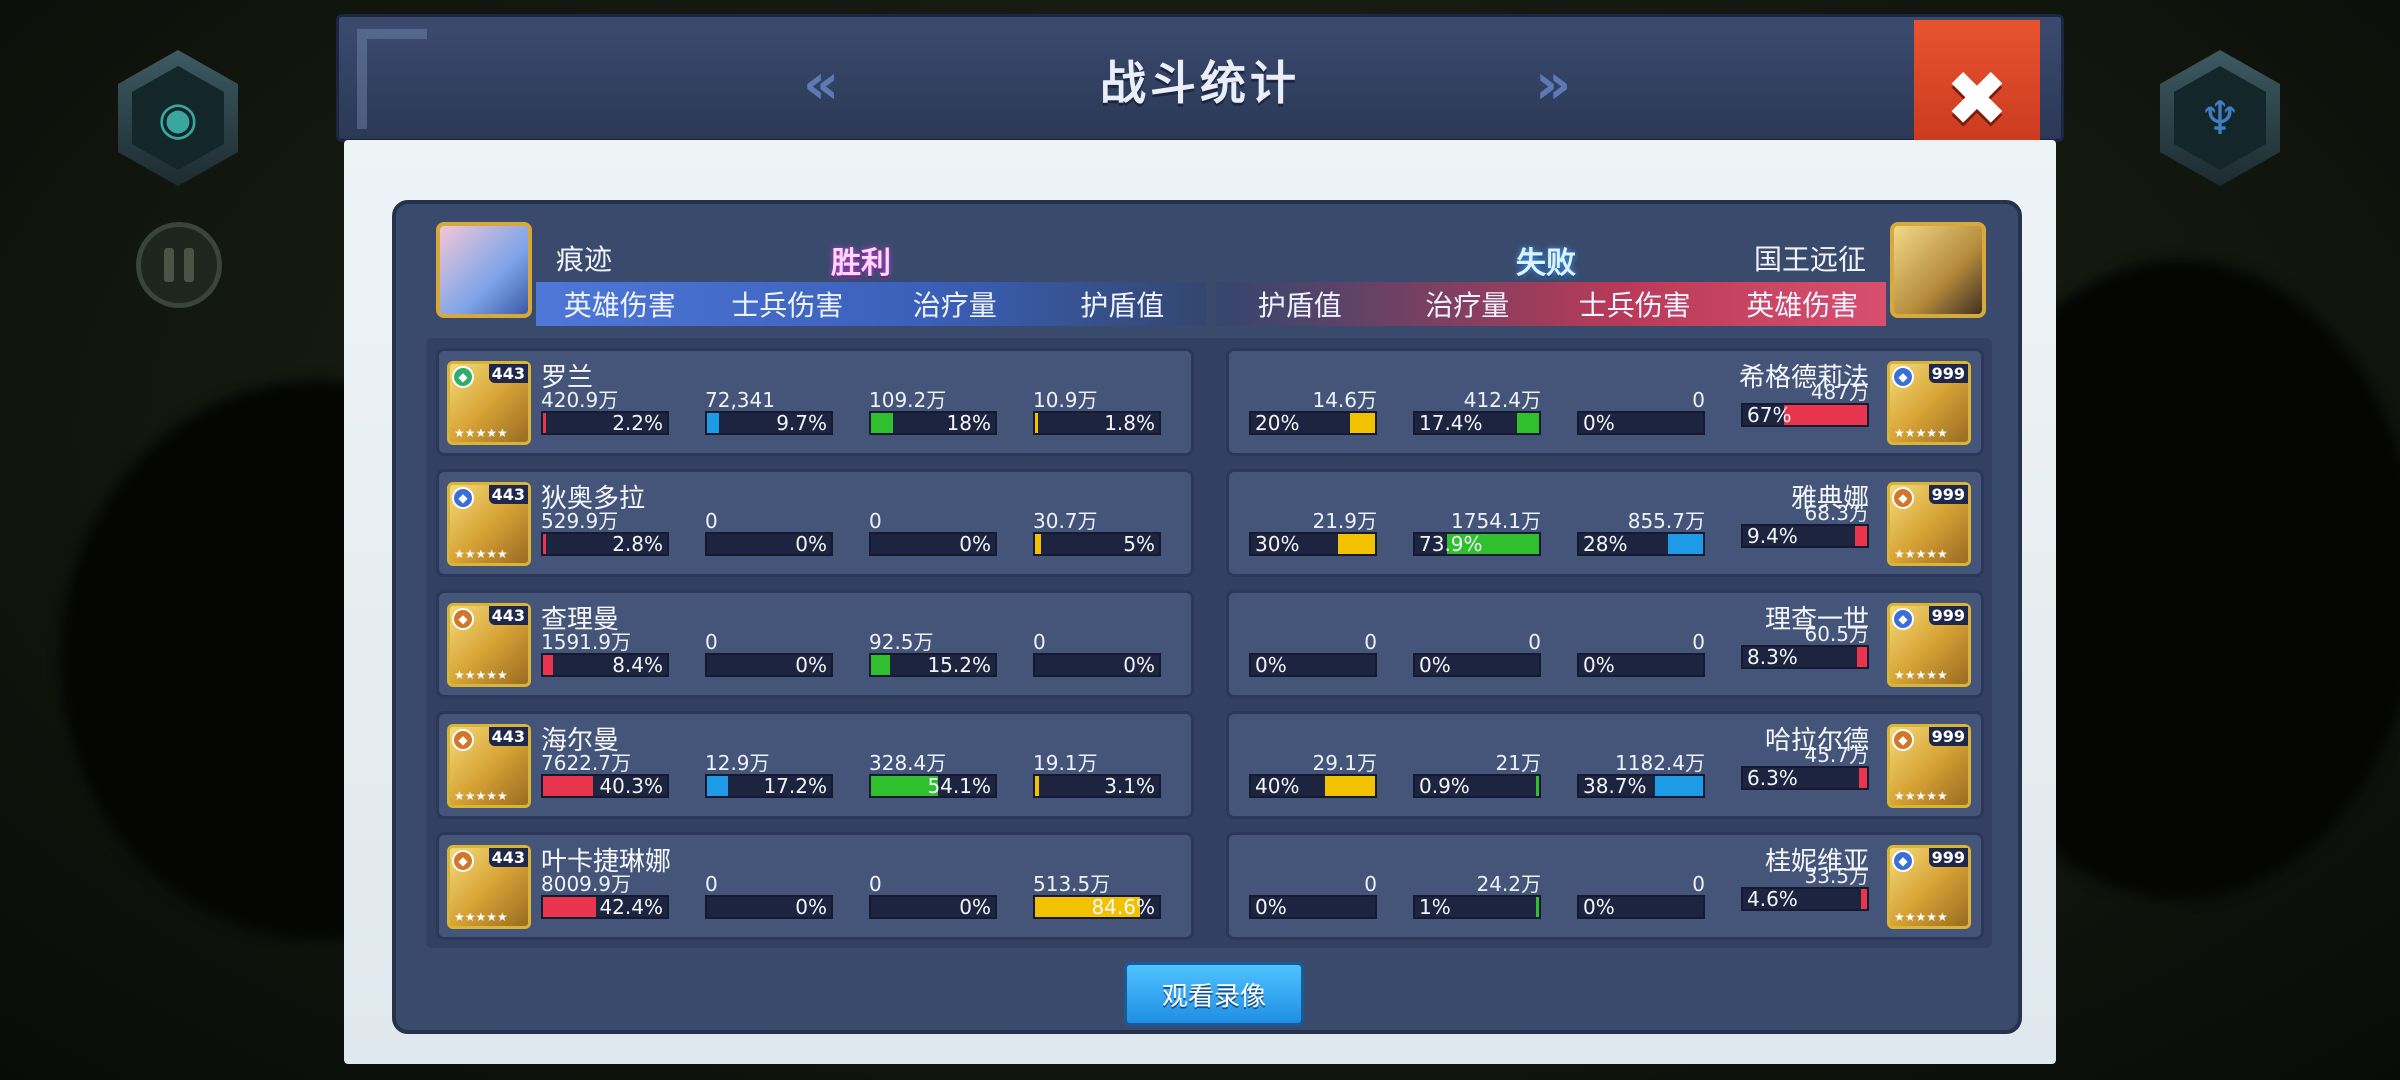  I want to click on stat-bar: 54.1%, so click(933, 786).